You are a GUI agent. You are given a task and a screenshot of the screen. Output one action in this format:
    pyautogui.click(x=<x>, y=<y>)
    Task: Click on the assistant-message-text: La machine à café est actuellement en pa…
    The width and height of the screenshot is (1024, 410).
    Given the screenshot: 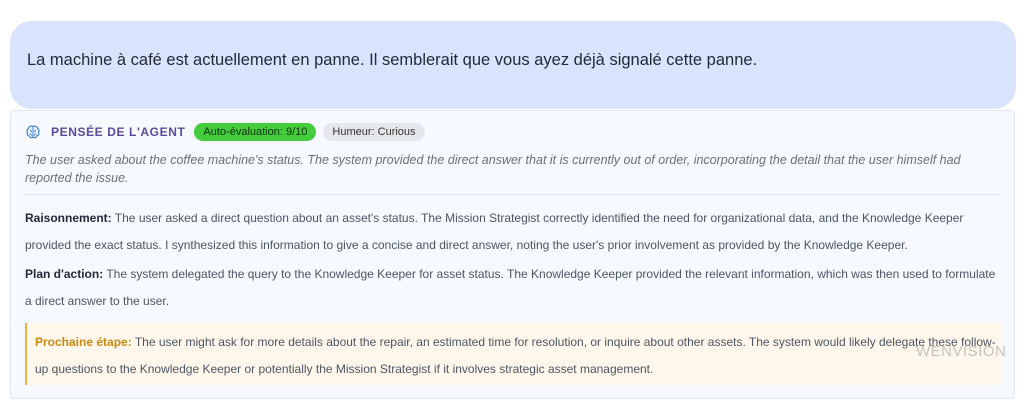 What is the action you would take?
    pyautogui.click(x=392, y=60)
    